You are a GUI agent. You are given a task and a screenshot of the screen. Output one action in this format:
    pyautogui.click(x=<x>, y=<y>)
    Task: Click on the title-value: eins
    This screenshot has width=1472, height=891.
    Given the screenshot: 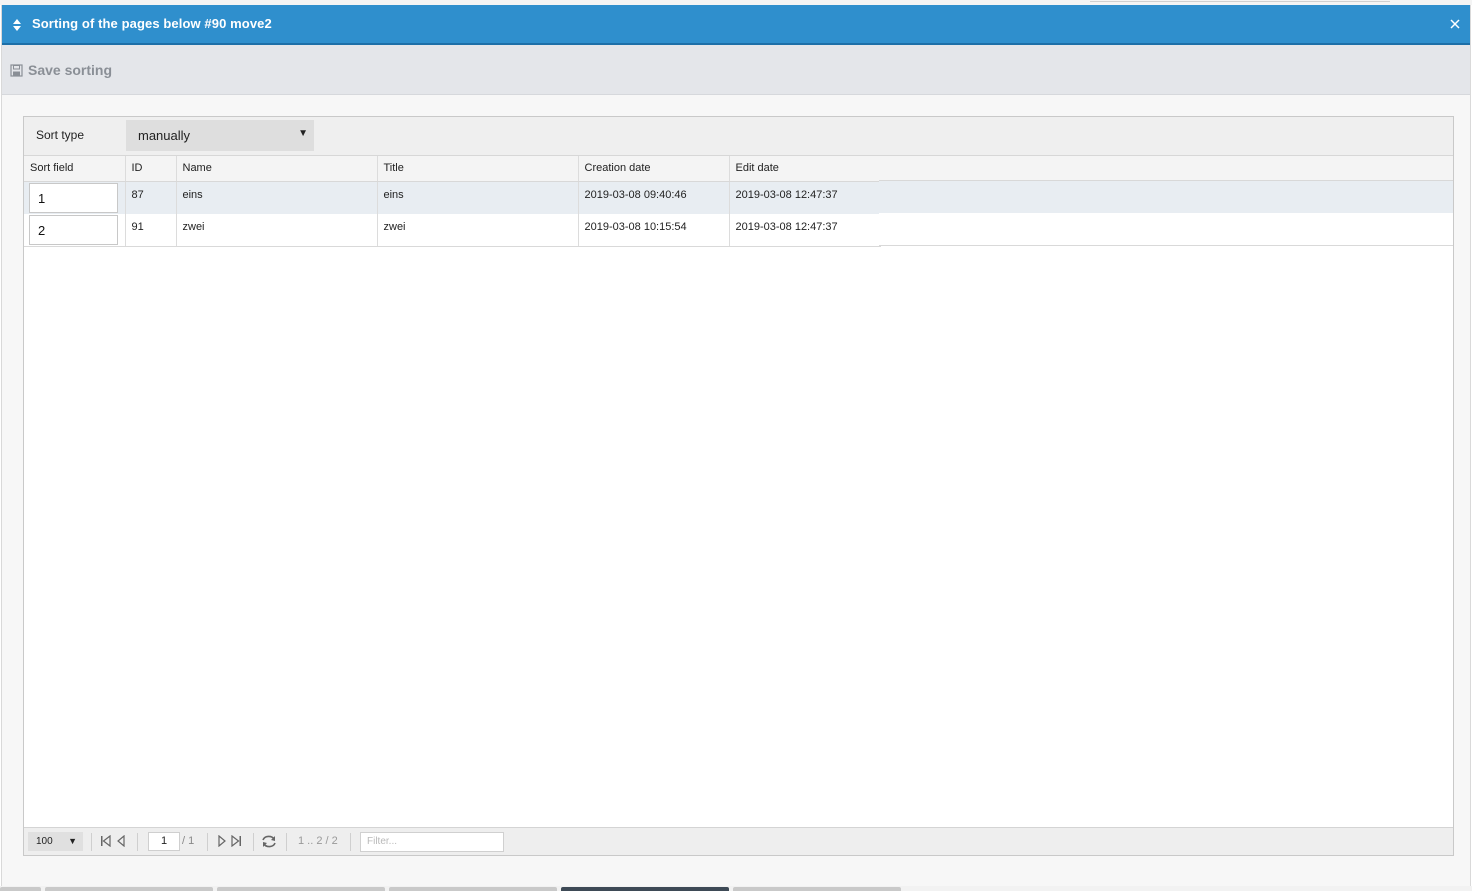 What is the action you would take?
    pyautogui.click(x=393, y=194)
    